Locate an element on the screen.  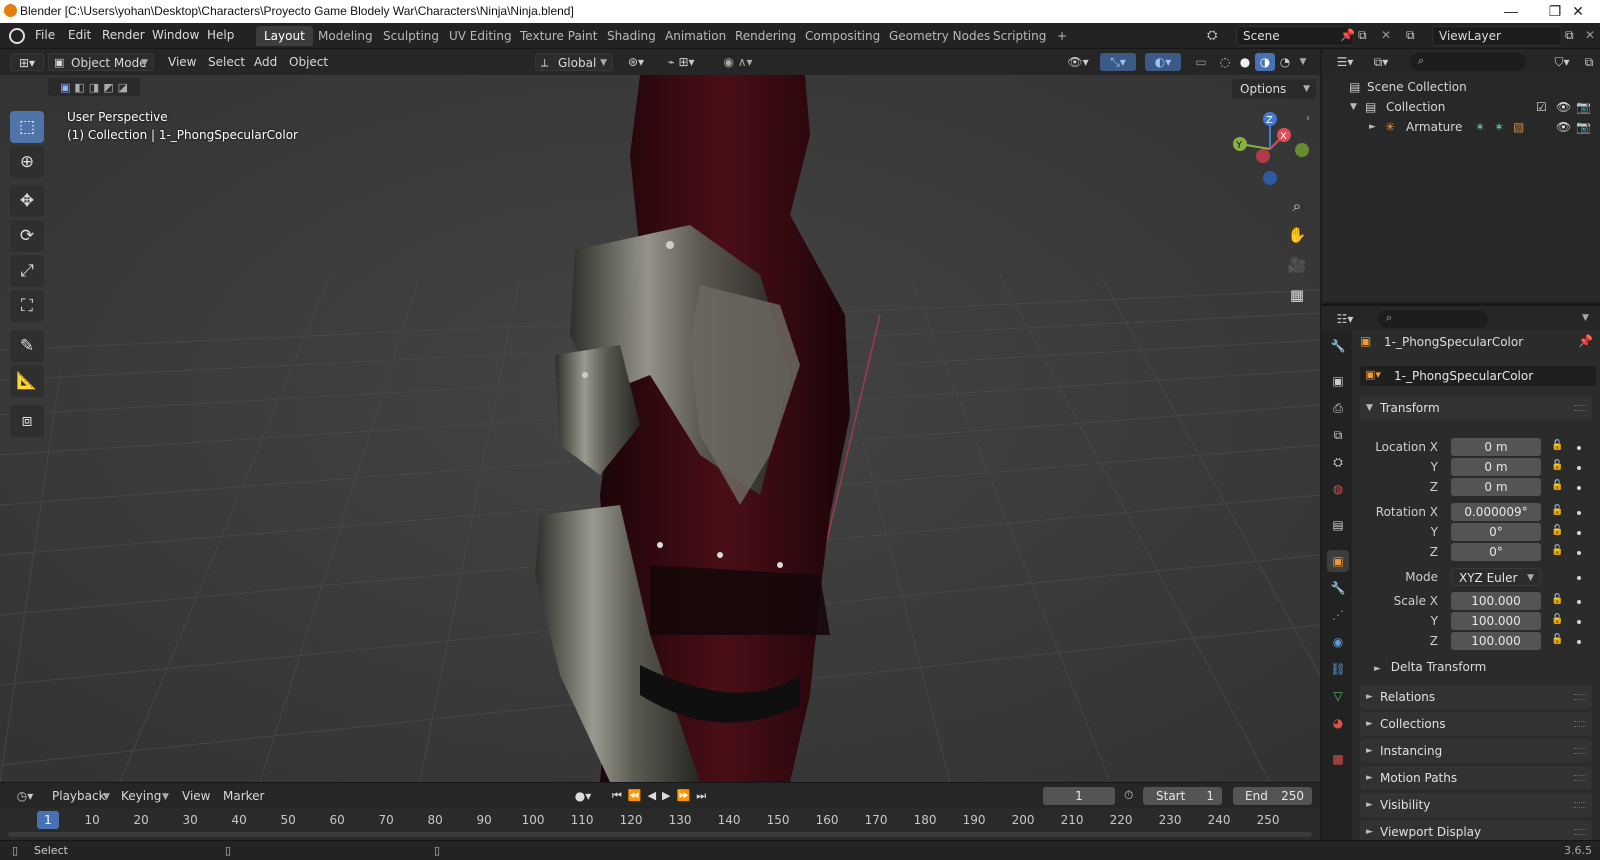
delta-transform-subpanel: ► Delta Transform is located at coordinates (1430, 667).